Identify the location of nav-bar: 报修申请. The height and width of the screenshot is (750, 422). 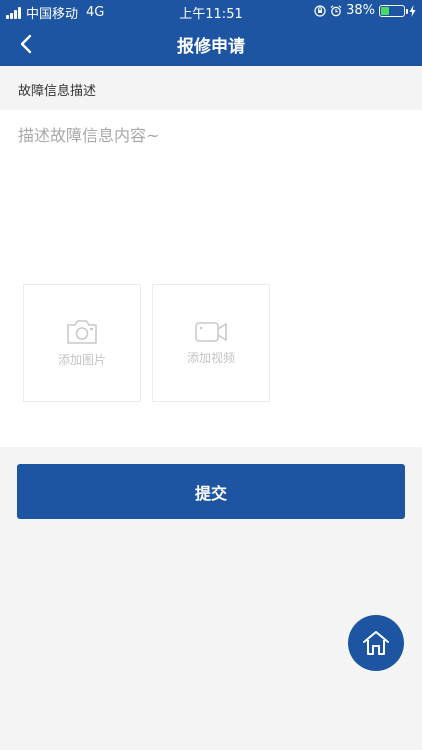
(211, 44).